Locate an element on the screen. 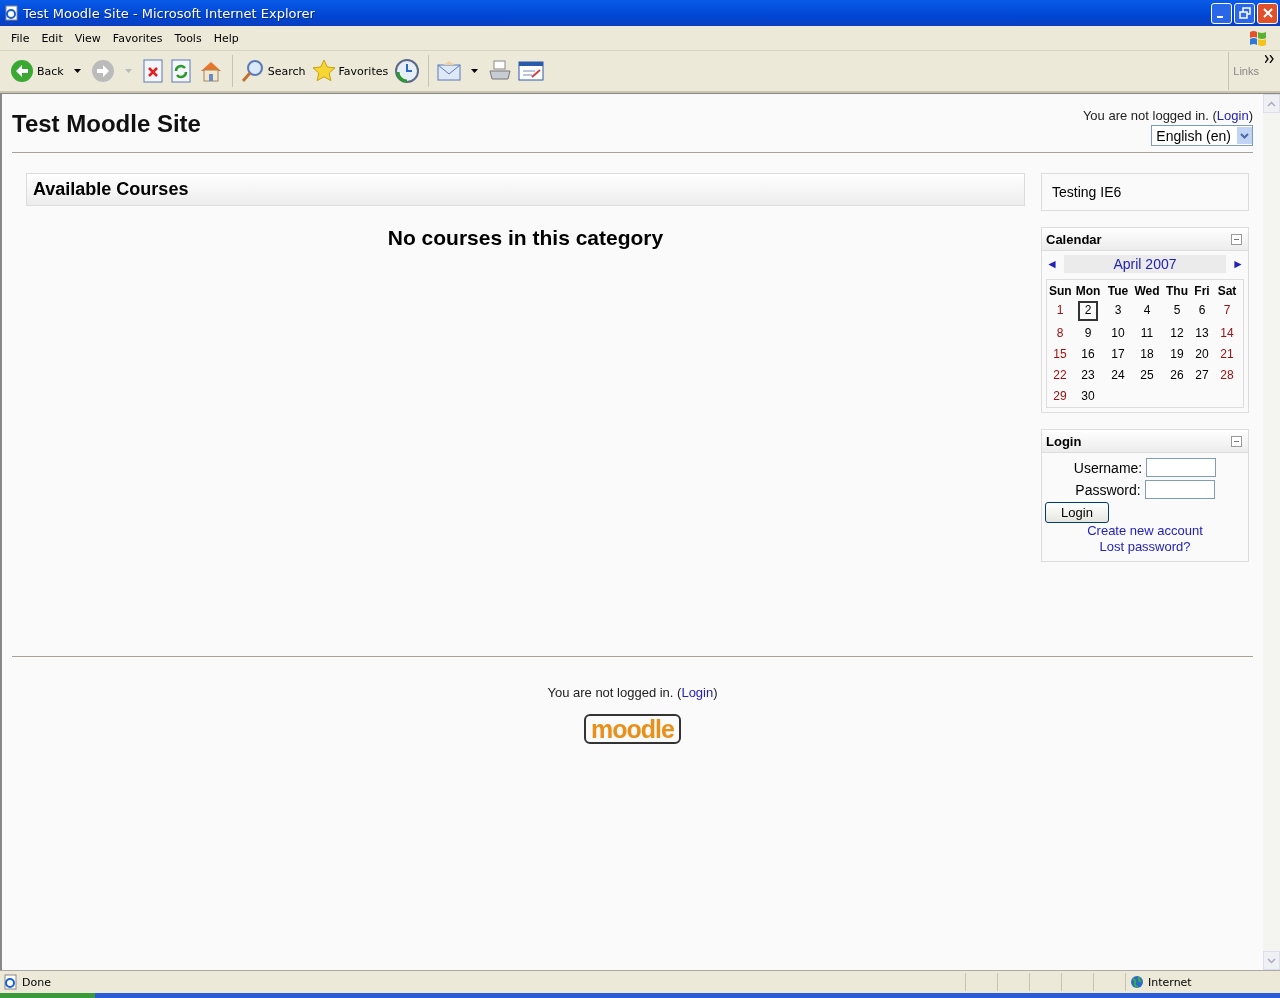 The width and height of the screenshot is (1280, 998). chevron-icon is located at coordinates (1269, 59).